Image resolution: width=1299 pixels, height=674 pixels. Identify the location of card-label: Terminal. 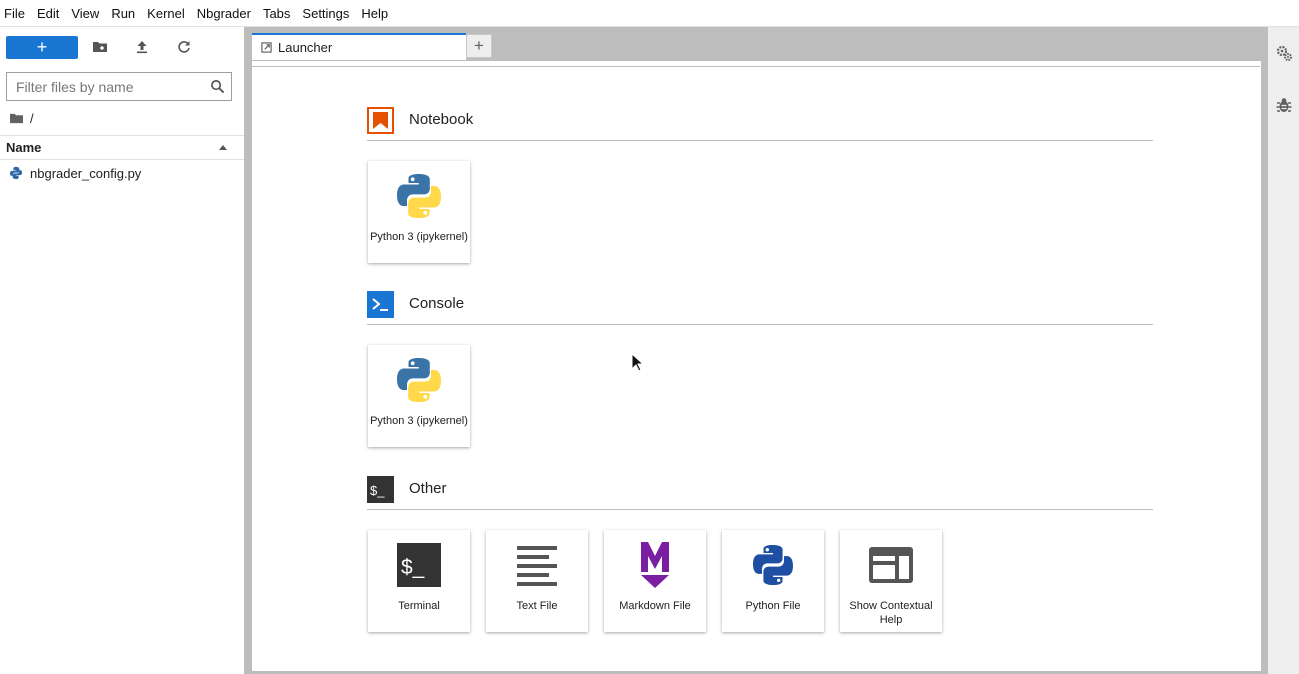
(419, 606).